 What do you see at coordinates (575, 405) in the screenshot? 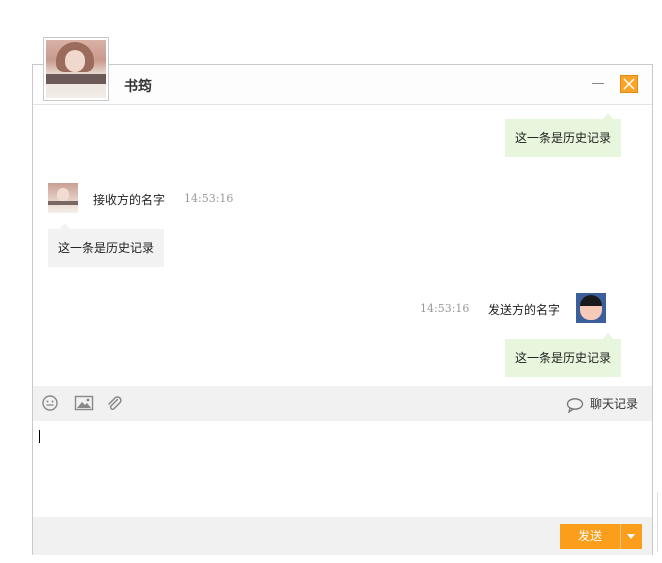
I see `chat-bubble-icon` at bounding box center [575, 405].